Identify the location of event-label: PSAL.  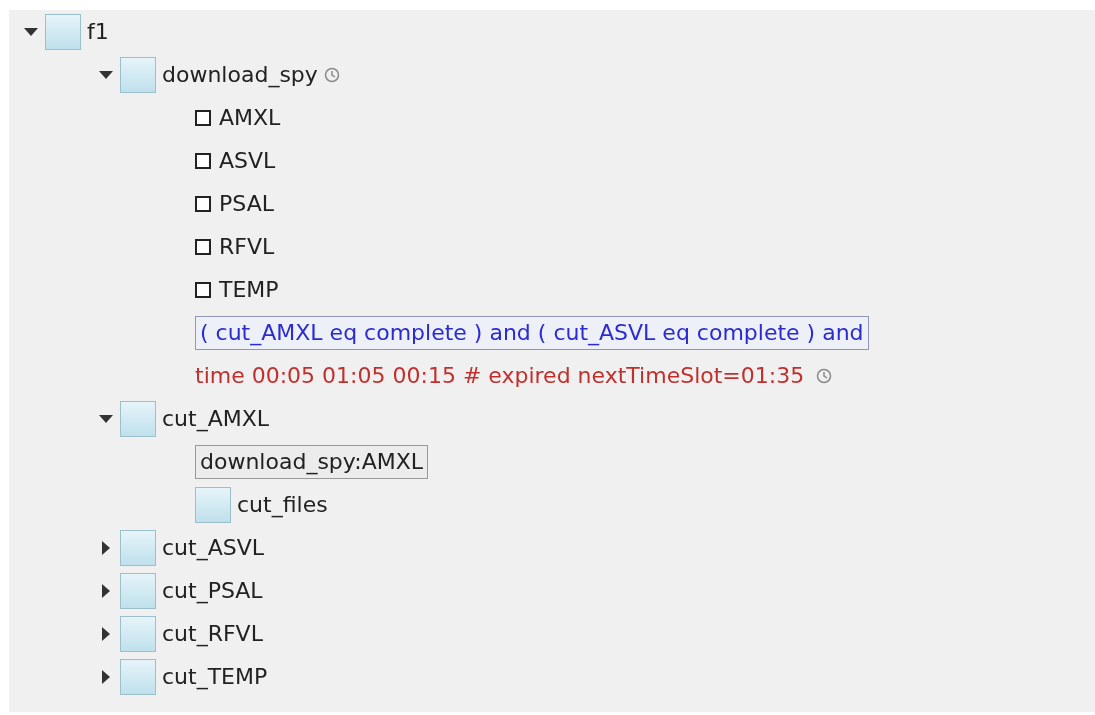
(246, 203).